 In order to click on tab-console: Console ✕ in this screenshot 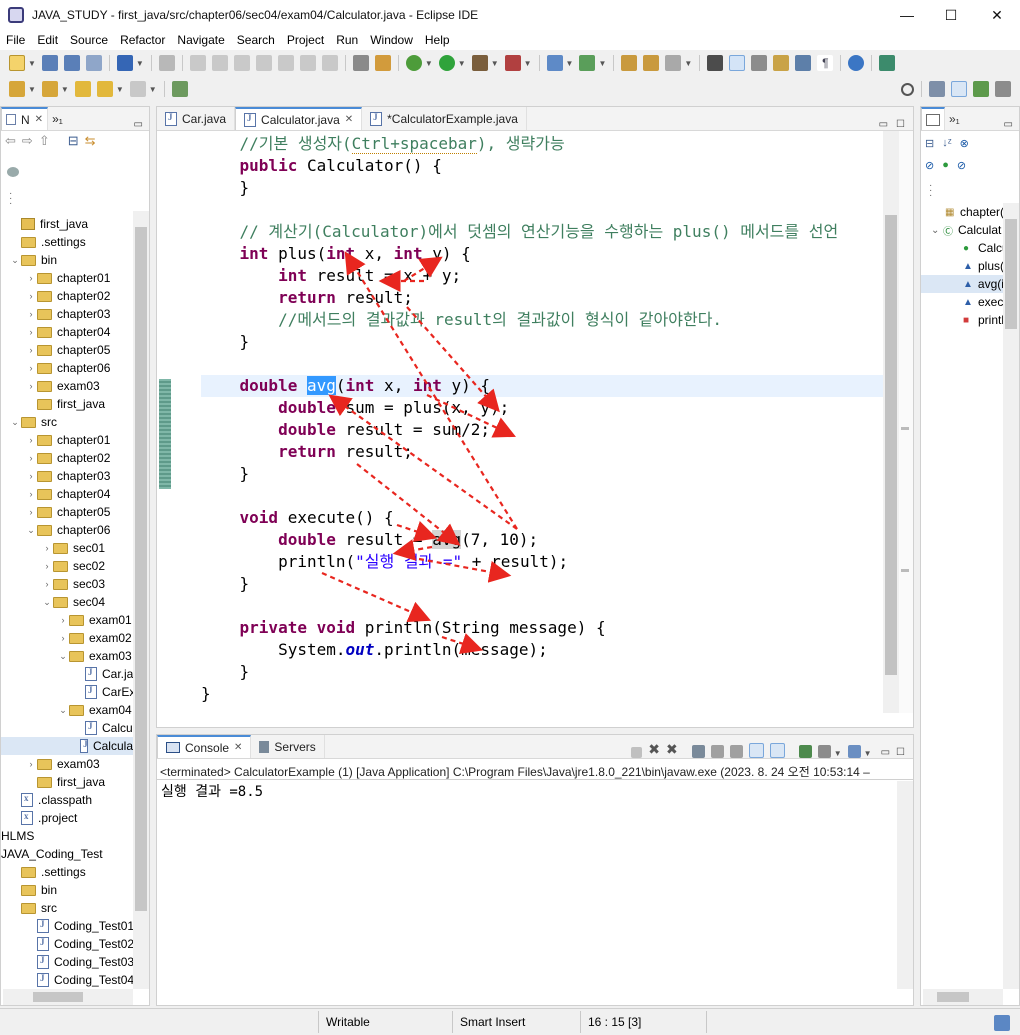, I will do `click(204, 746)`.